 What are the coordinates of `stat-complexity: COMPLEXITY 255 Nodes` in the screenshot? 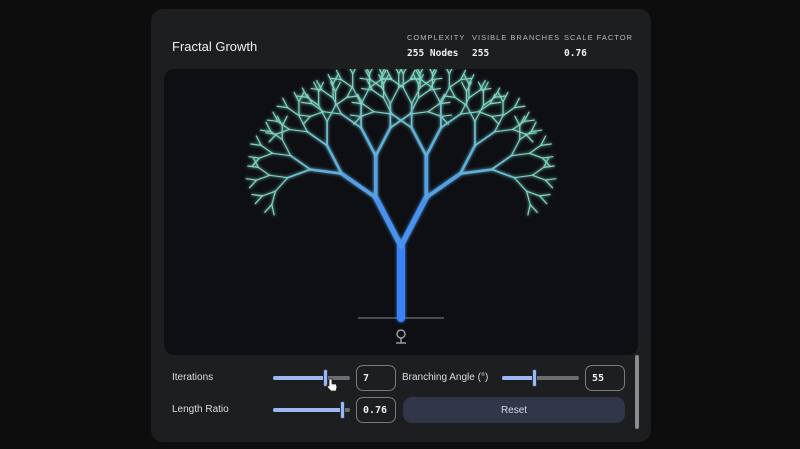 It's located at (436, 46).